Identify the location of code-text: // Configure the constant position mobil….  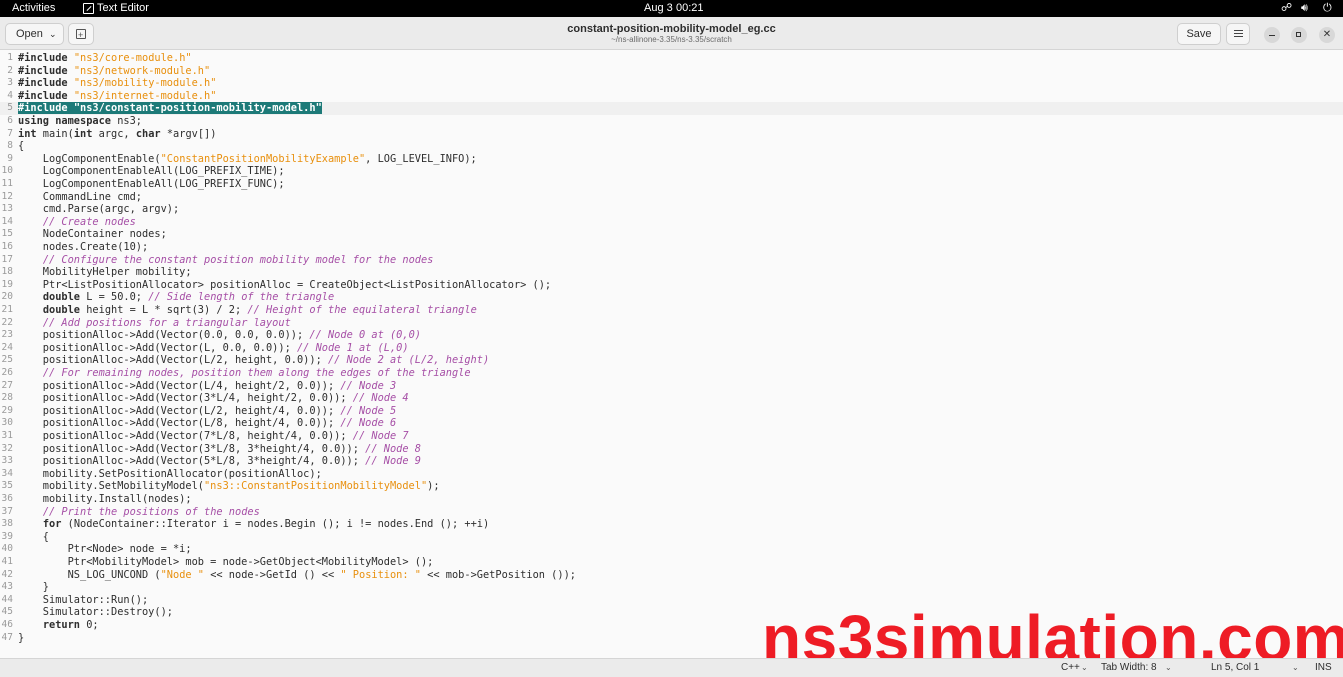
(226, 260).